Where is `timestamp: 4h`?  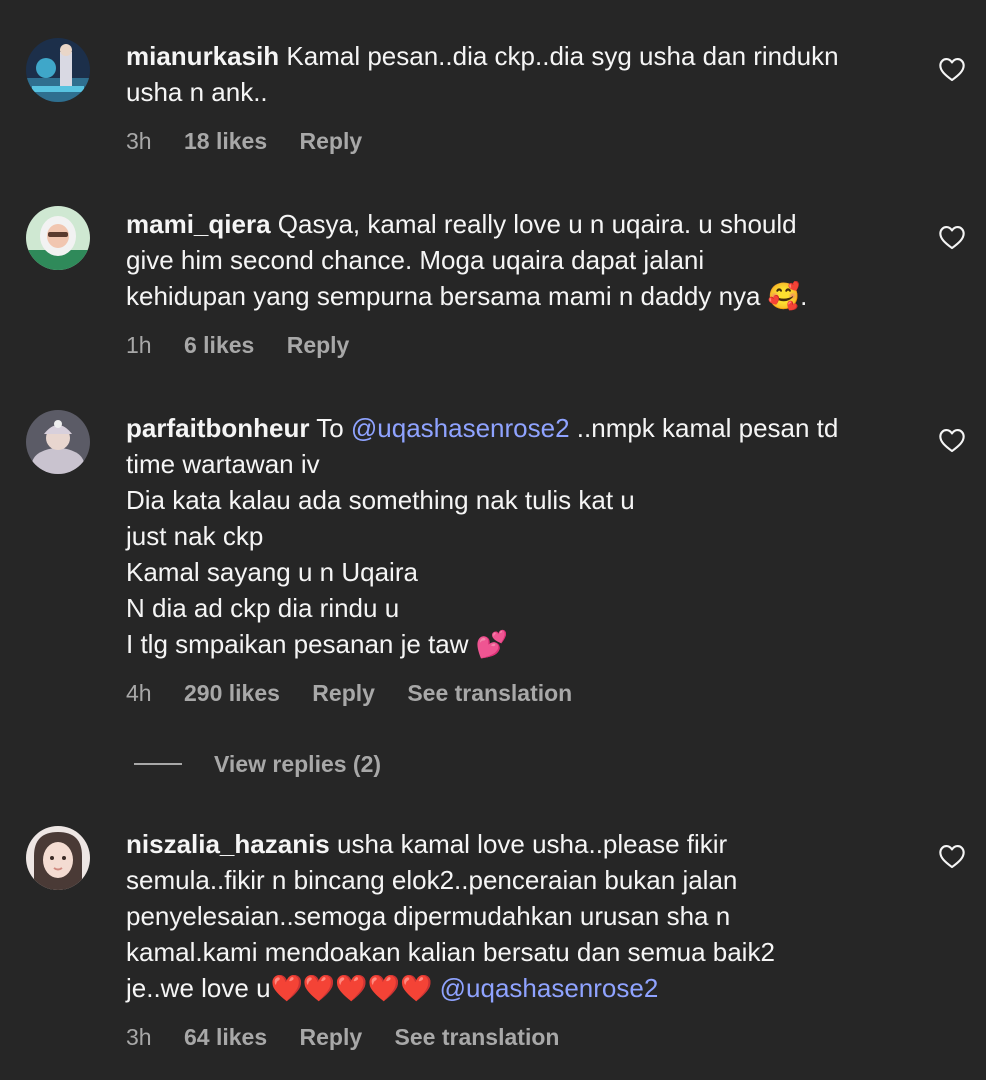
timestamp: 4h is located at coordinates (139, 693).